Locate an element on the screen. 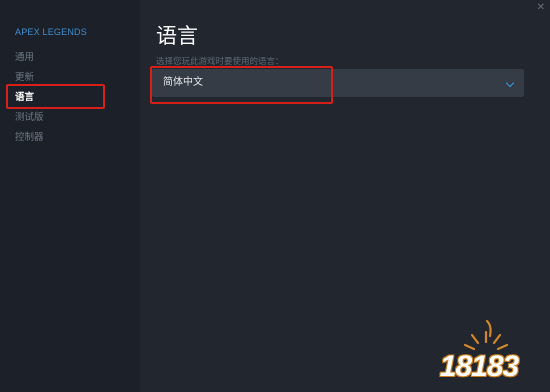 Image resolution: width=550 pixels, height=392 pixels. language-dropdown-value: 简体中文 is located at coordinates (183, 82).